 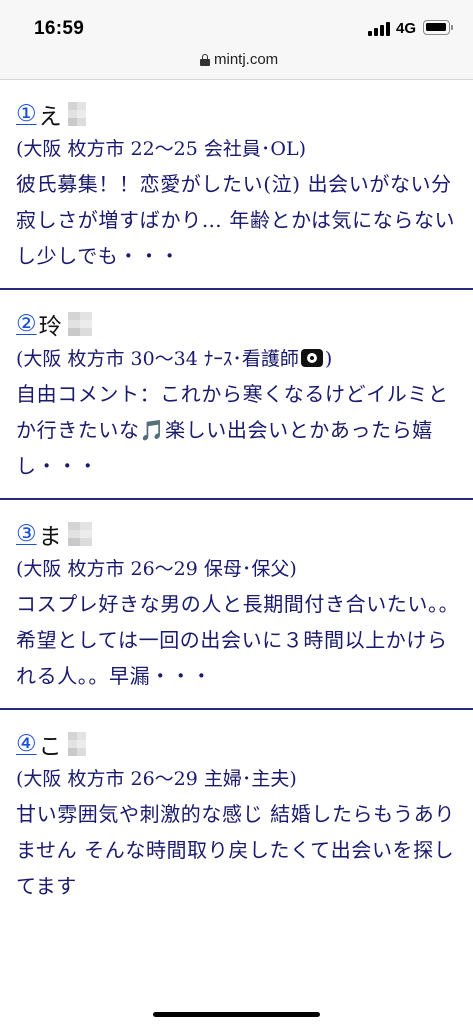 What do you see at coordinates (161, 149) in the screenshot?
I see `profile-detail: (大阪 枚方市 22〜25 会社員･OL)` at bounding box center [161, 149].